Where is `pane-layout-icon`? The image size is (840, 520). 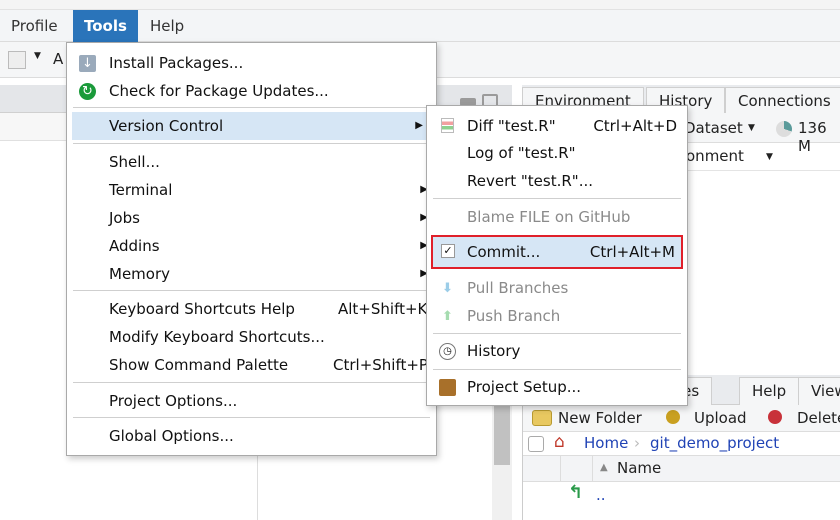 pane-layout-icon is located at coordinates (17, 60).